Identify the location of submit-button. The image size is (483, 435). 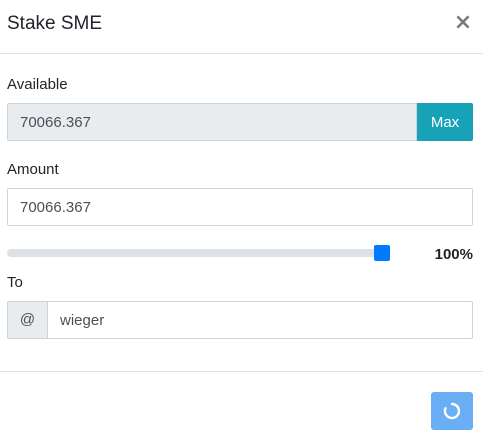
(452, 411).